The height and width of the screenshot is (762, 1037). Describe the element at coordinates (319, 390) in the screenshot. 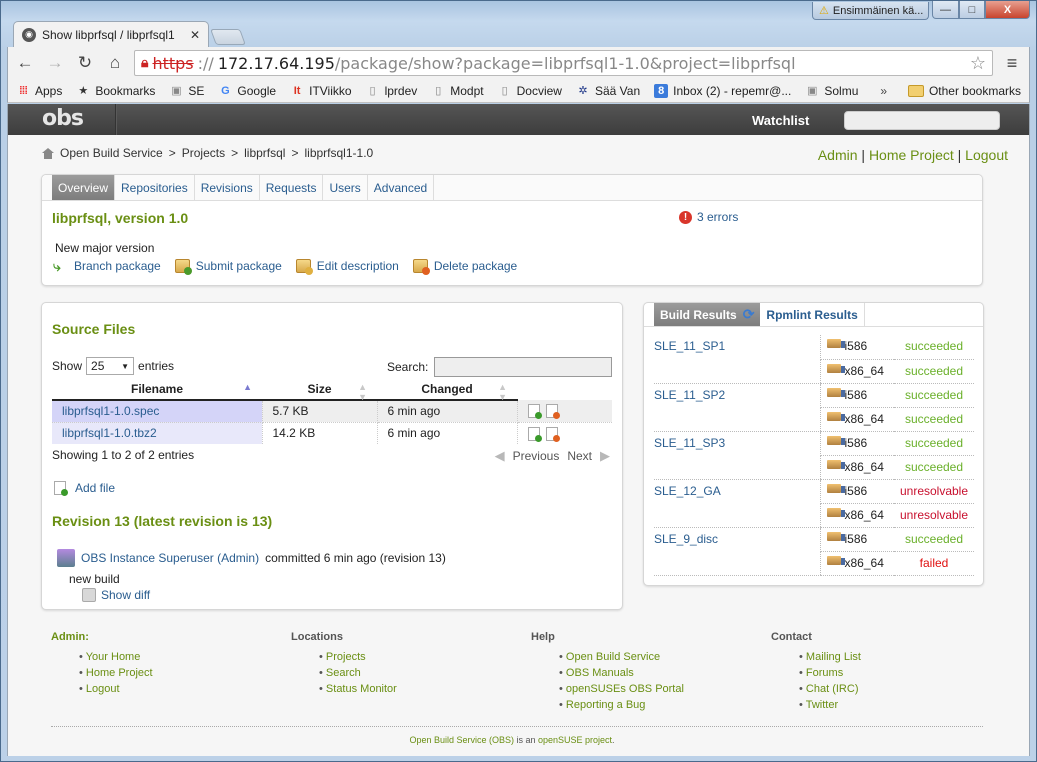

I see `column-size: Size ▲ ▼` at that location.